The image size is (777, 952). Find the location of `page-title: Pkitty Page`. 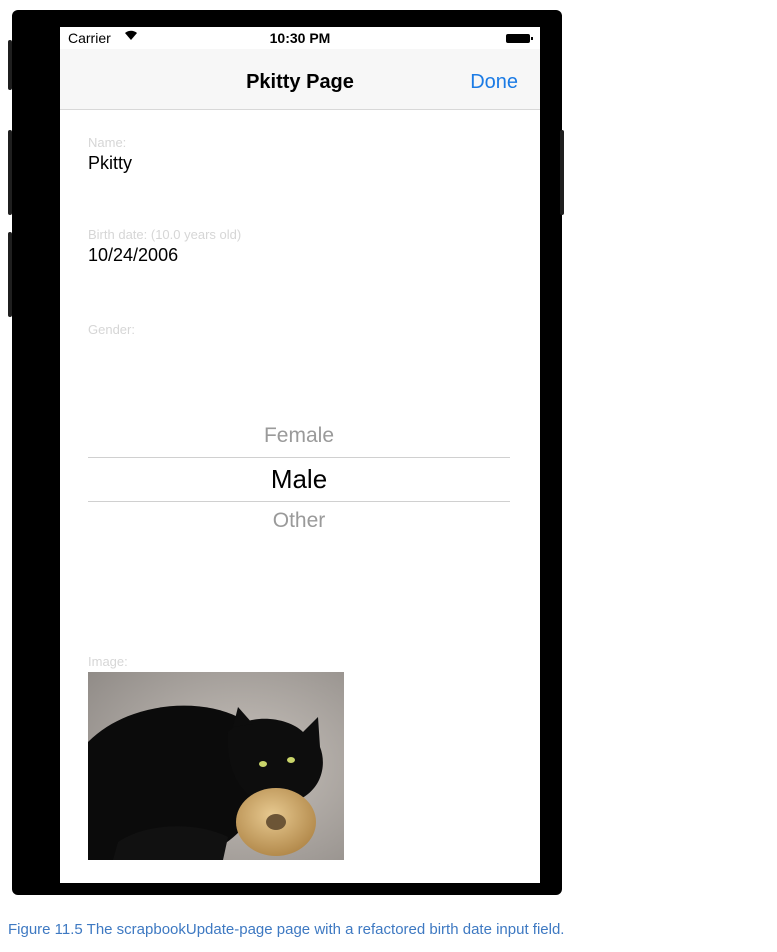

page-title: Pkitty Page is located at coordinates (300, 82).